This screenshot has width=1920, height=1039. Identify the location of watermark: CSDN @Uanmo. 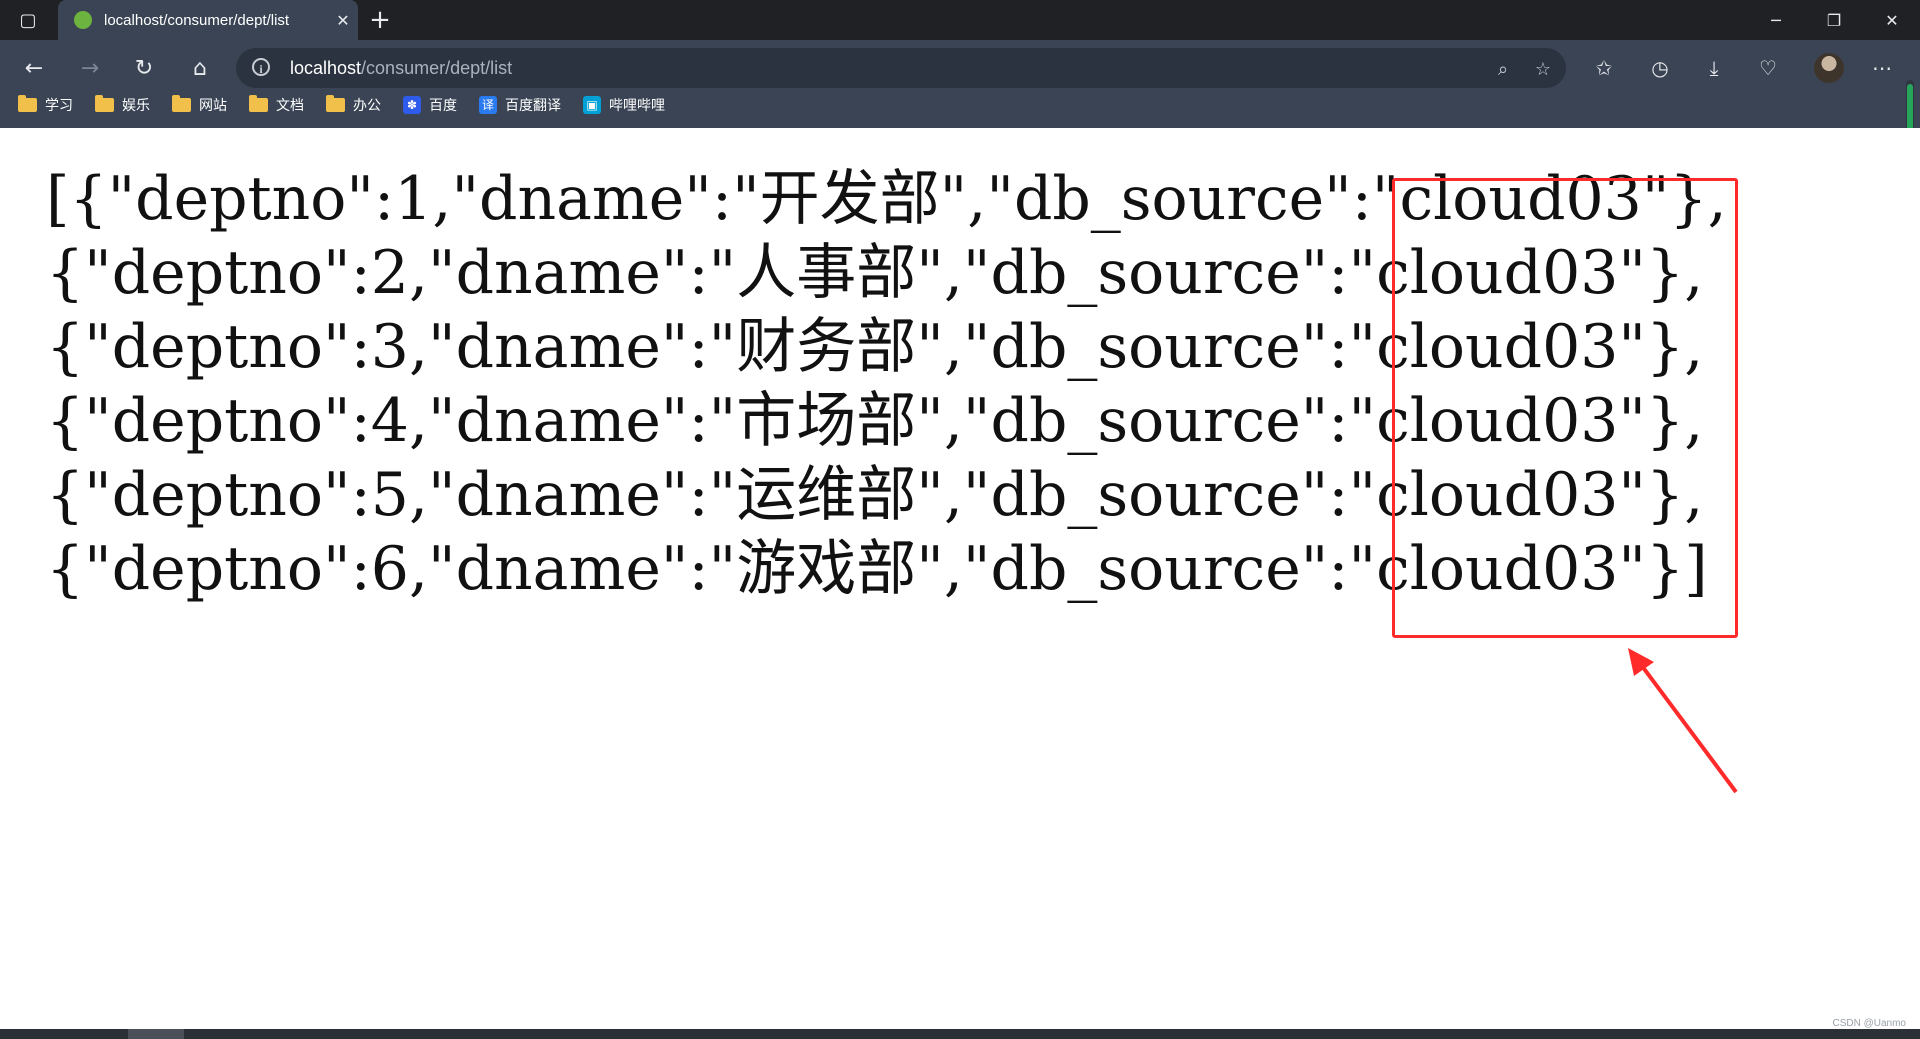
(1869, 1023).